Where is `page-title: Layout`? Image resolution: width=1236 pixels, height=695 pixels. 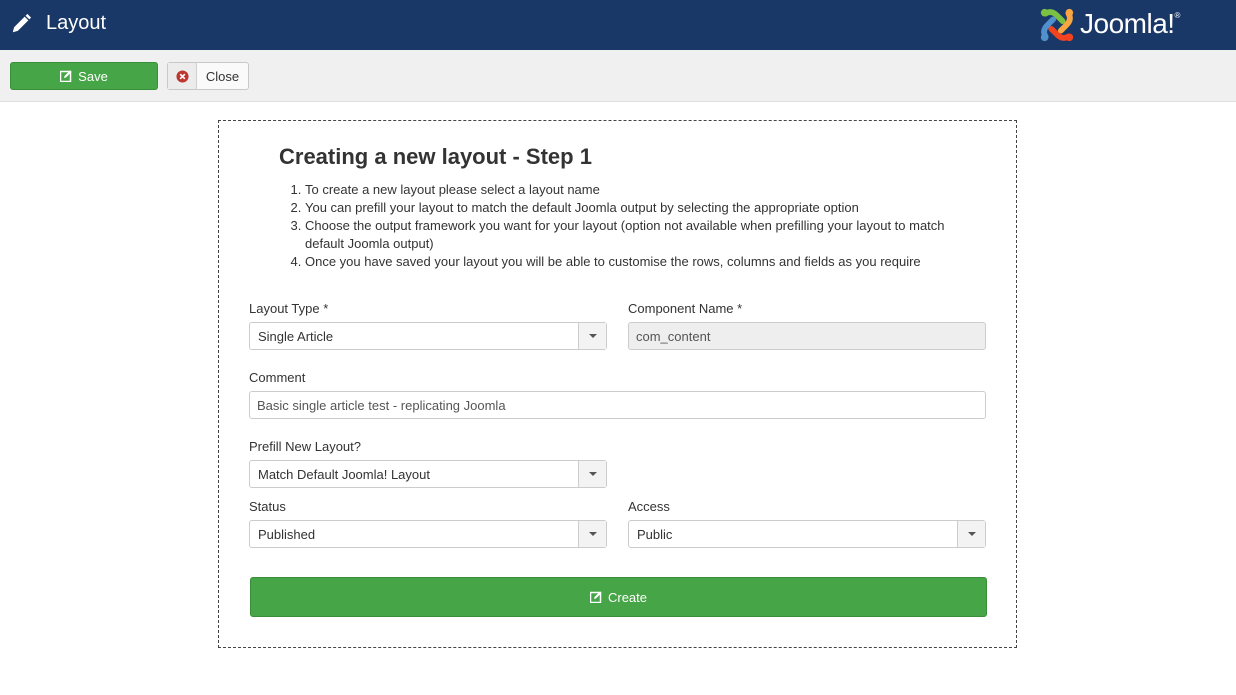
page-title: Layout is located at coordinates (76, 23).